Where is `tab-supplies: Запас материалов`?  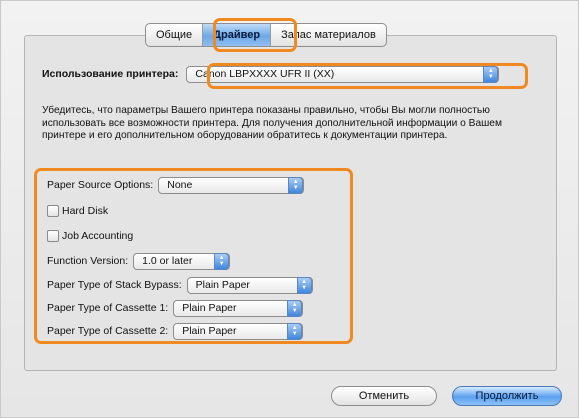 tab-supplies: Запас материалов is located at coordinates (328, 35).